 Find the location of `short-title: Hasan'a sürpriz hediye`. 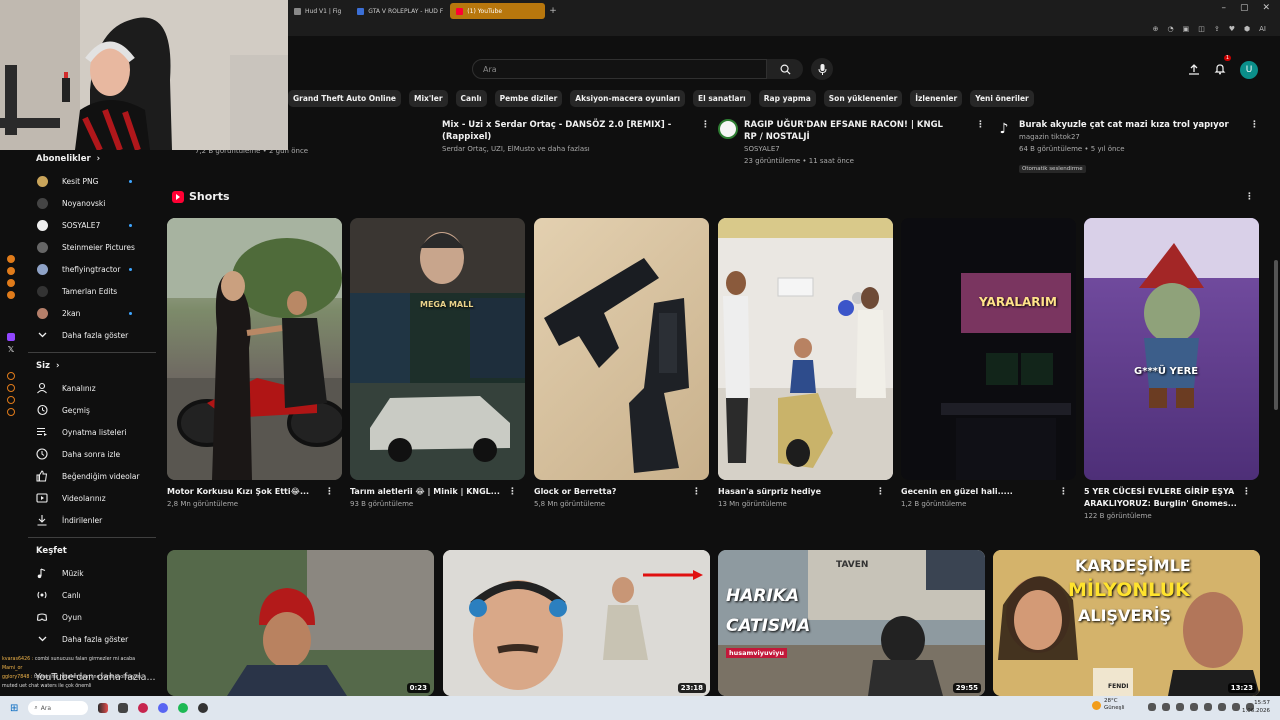

short-title: Hasan'a sürpriz hediye is located at coordinates (797, 492).